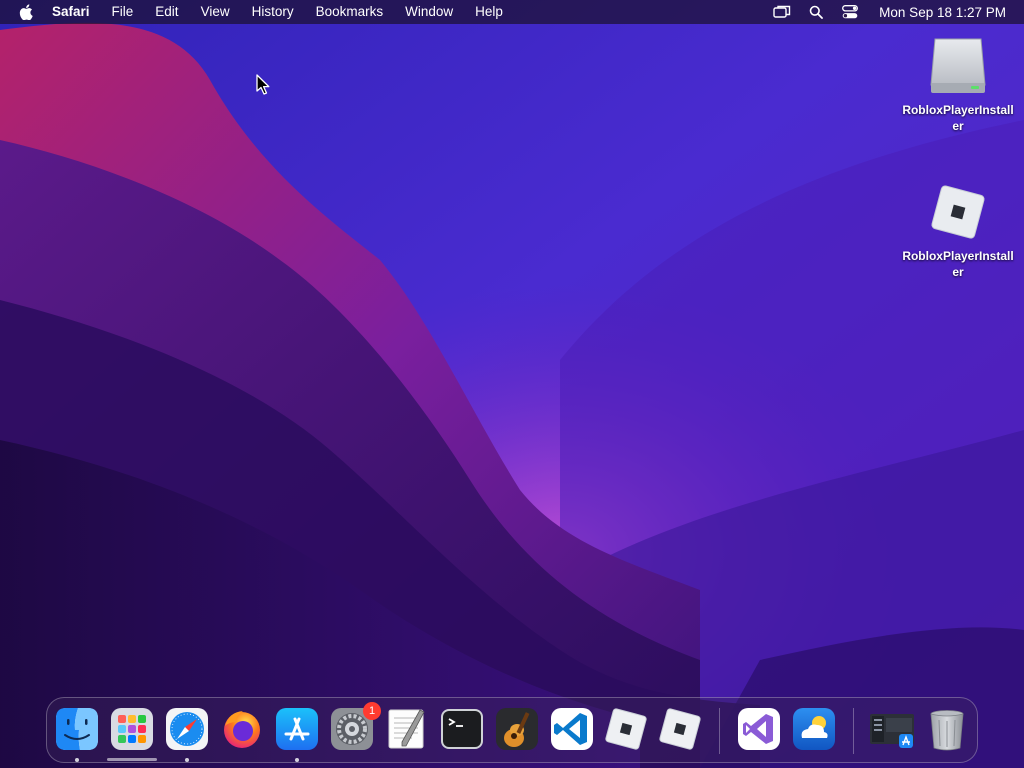 The width and height of the screenshot is (1024, 768). I want to click on dock-app-weather, so click(814, 729).